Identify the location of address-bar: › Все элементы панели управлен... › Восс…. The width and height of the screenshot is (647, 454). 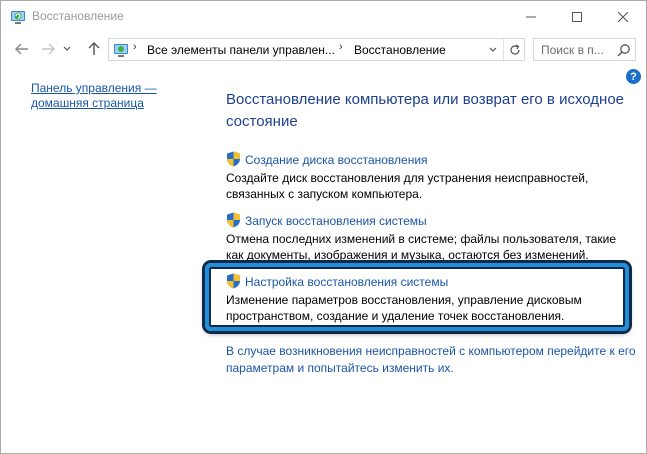
(316, 49).